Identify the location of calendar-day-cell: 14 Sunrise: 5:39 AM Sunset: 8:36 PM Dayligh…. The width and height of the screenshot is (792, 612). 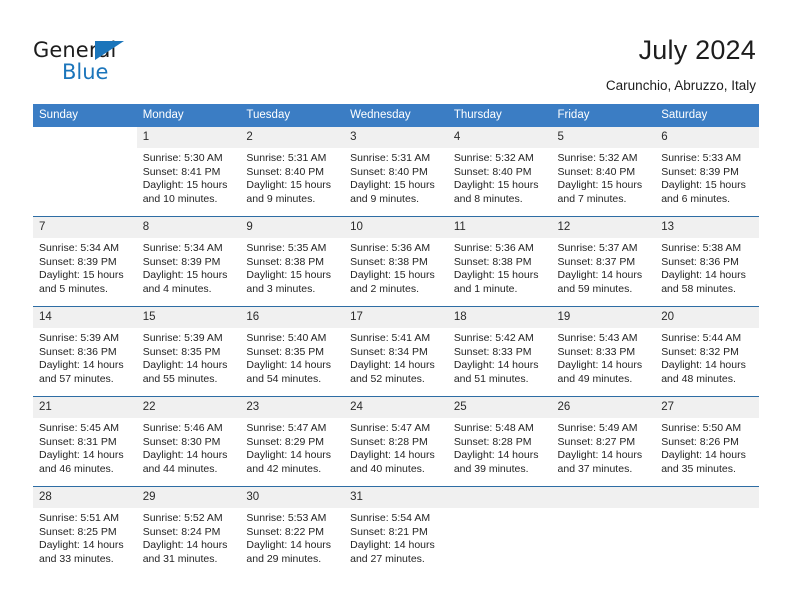
(85, 351).